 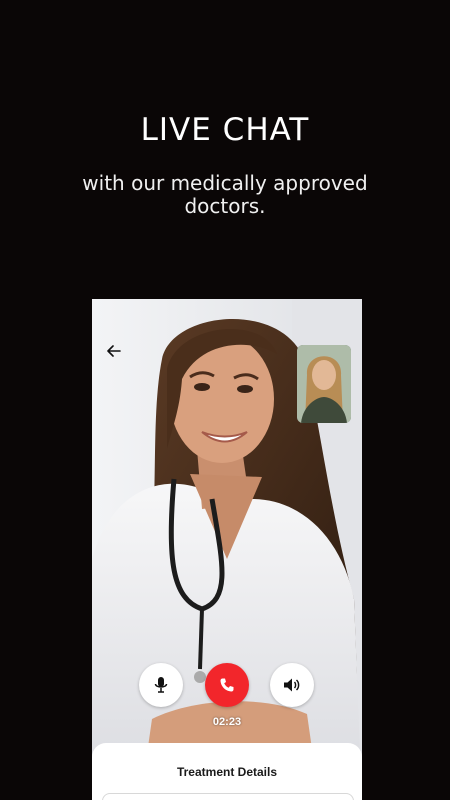 What do you see at coordinates (228, 796) in the screenshot?
I see `treatment-details-field` at bounding box center [228, 796].